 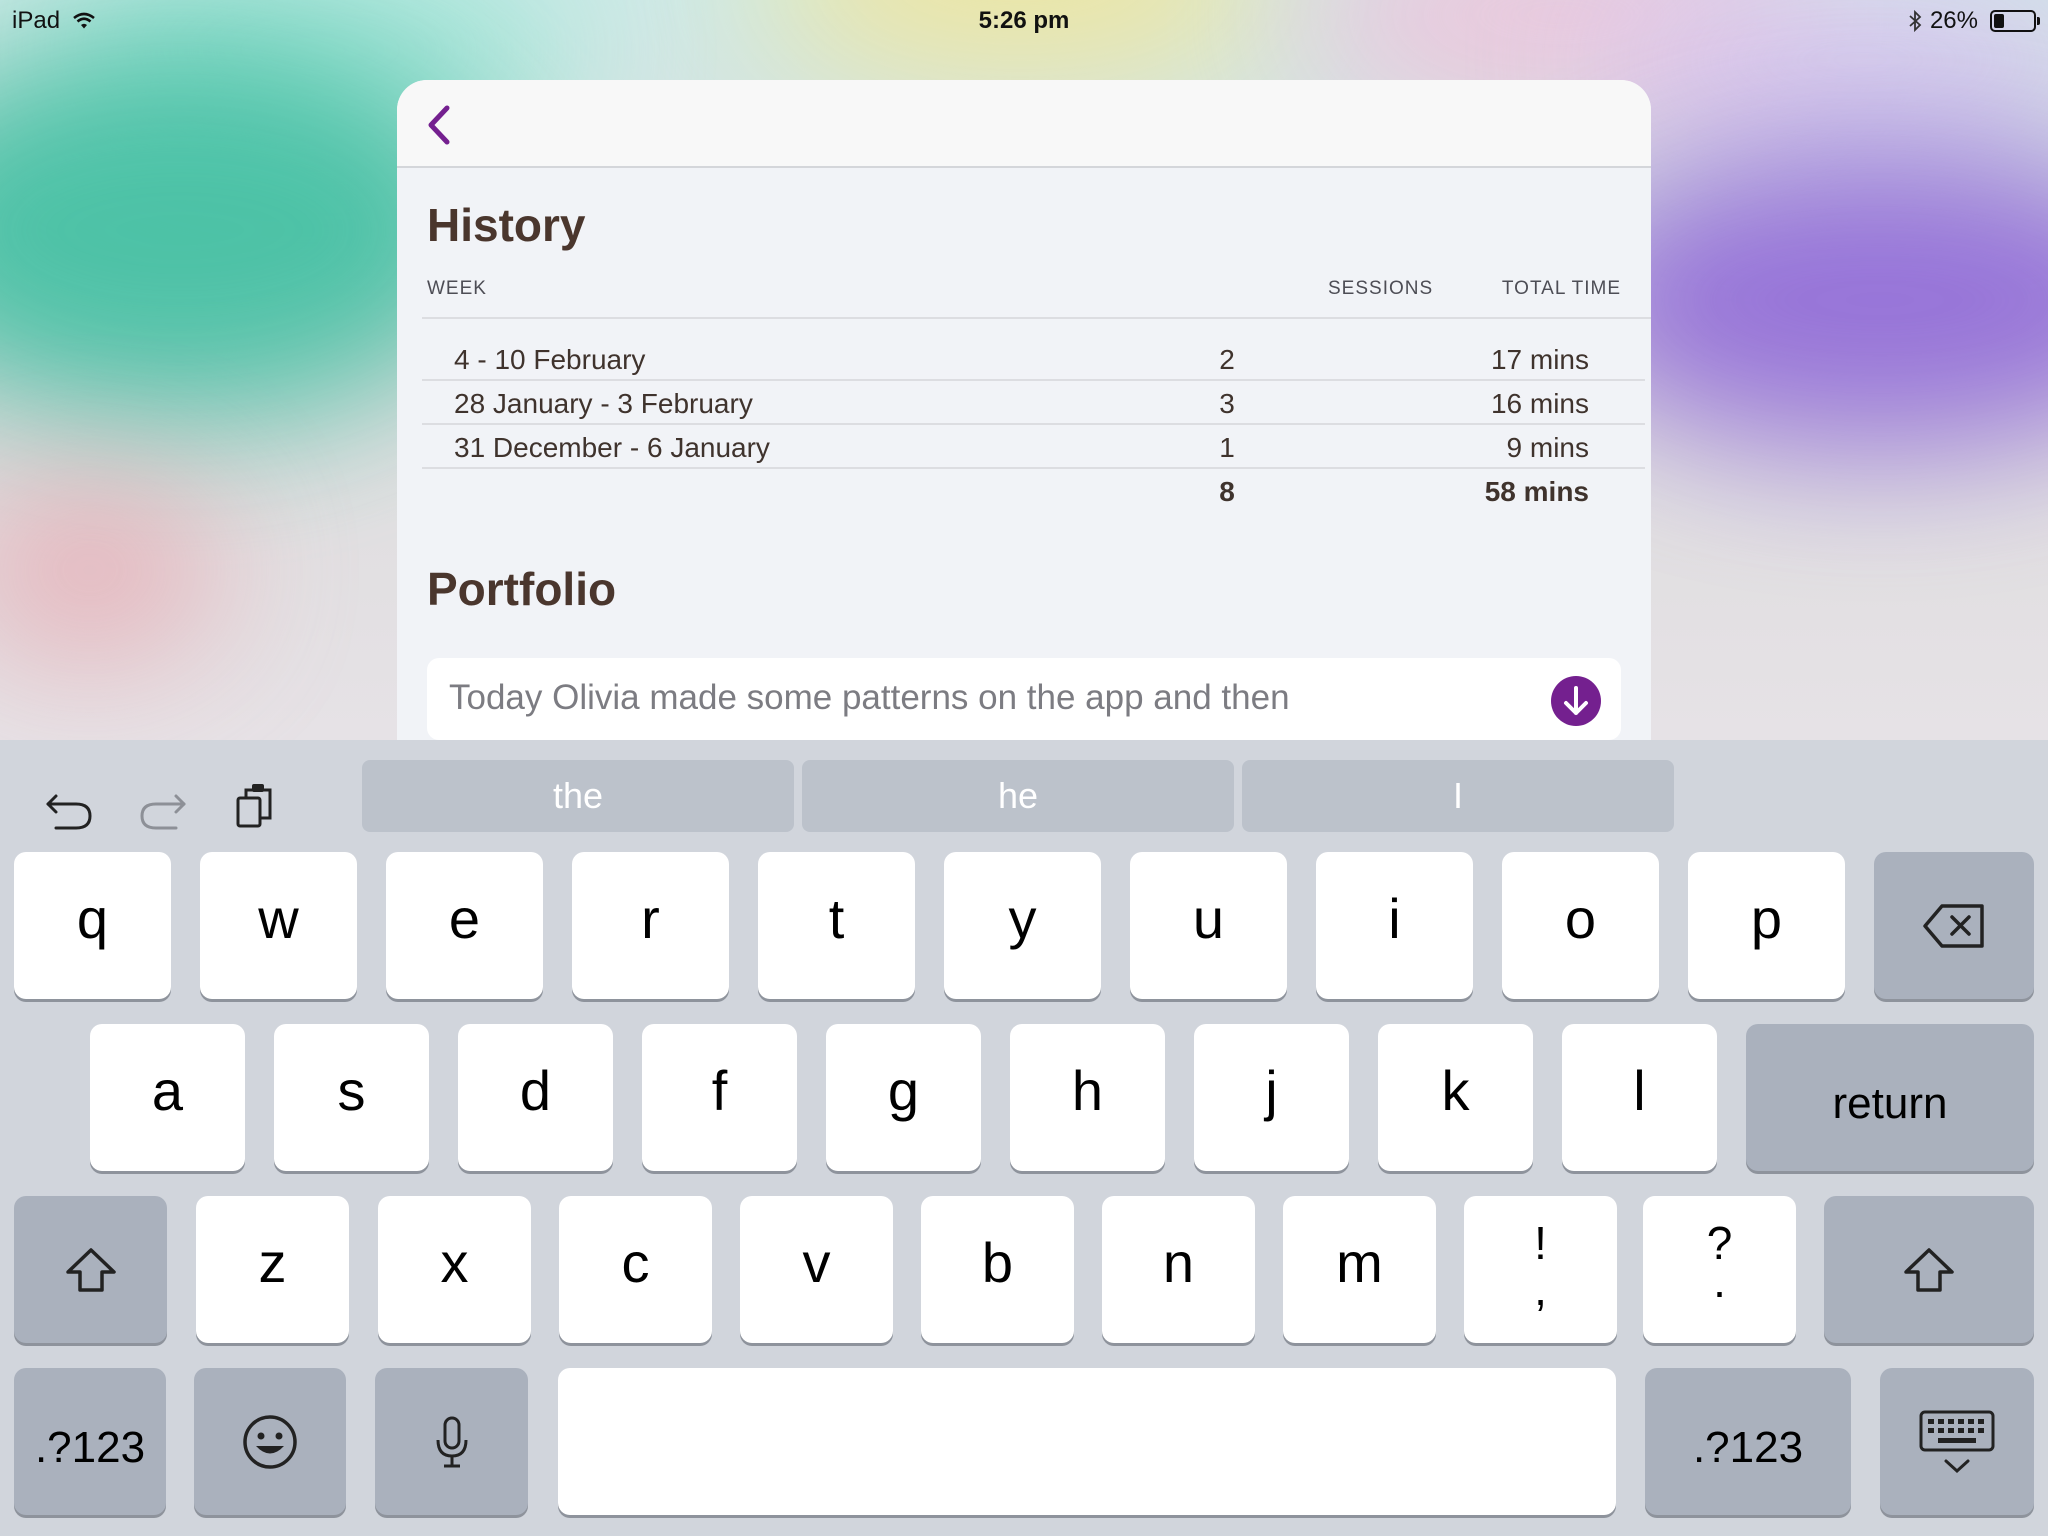 I want to click on key-label: b, so click(x=997, y=1262).